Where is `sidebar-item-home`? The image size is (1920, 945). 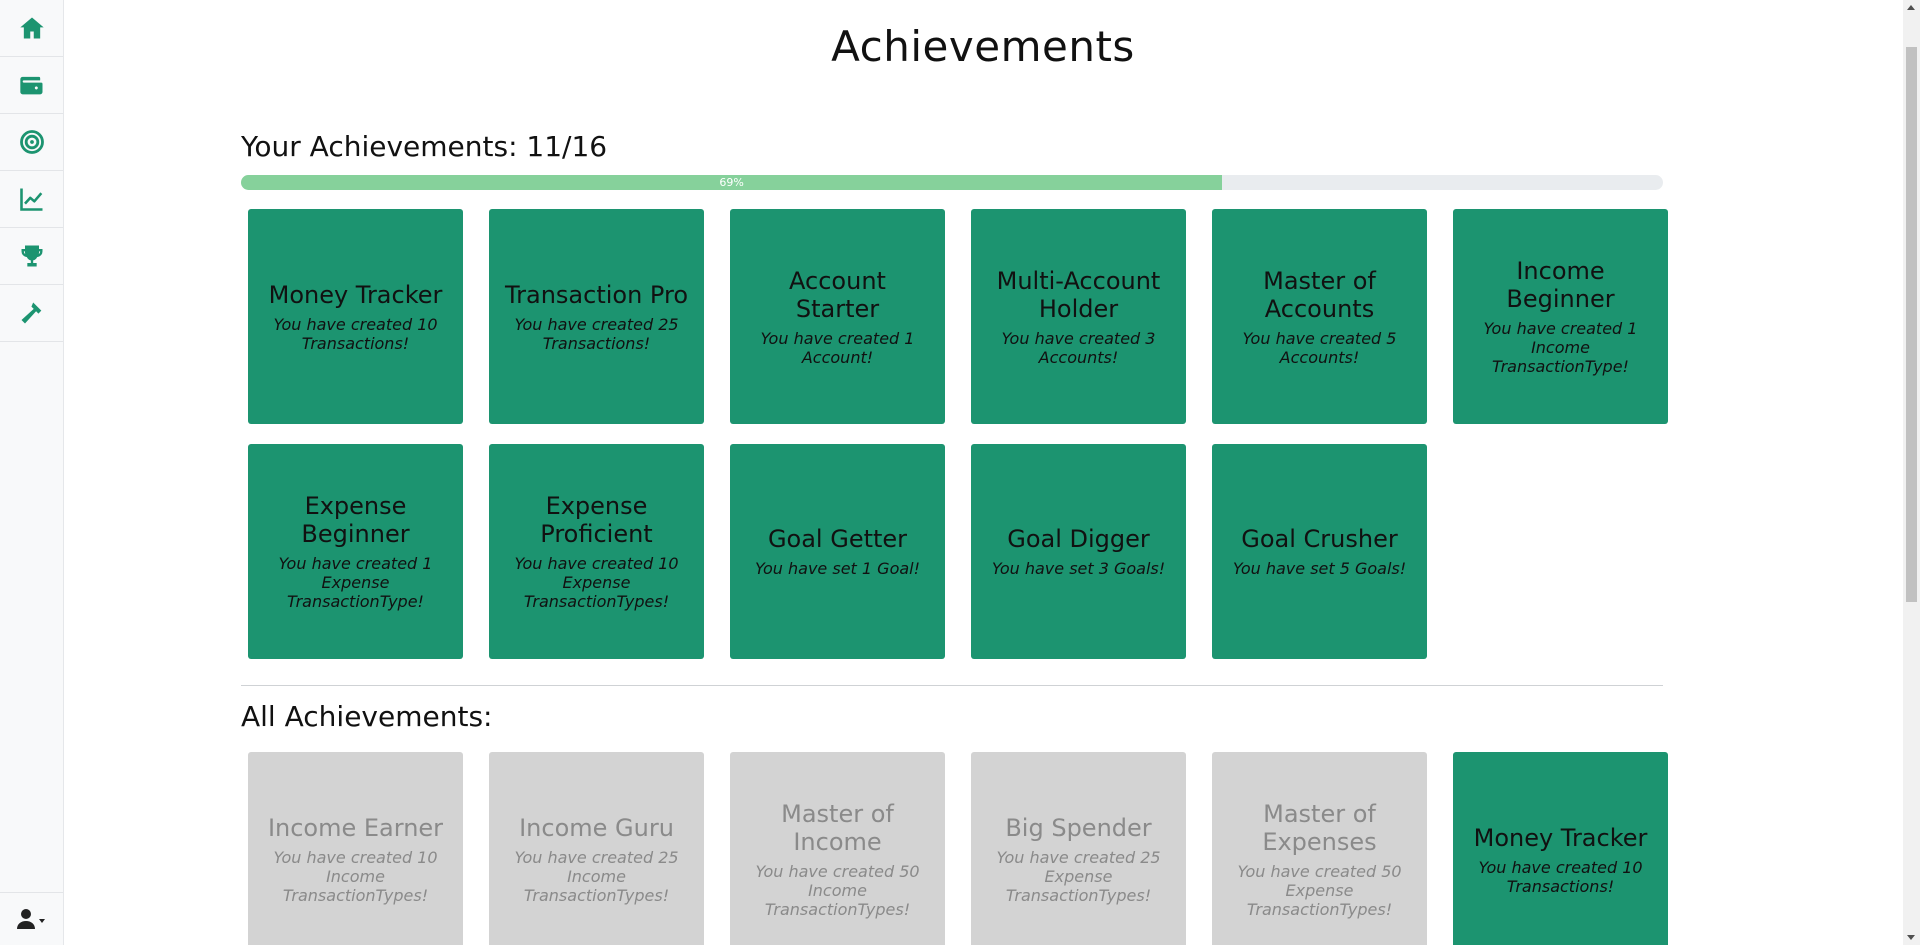
sidebar-item-home is located at coordinates (31, 28).